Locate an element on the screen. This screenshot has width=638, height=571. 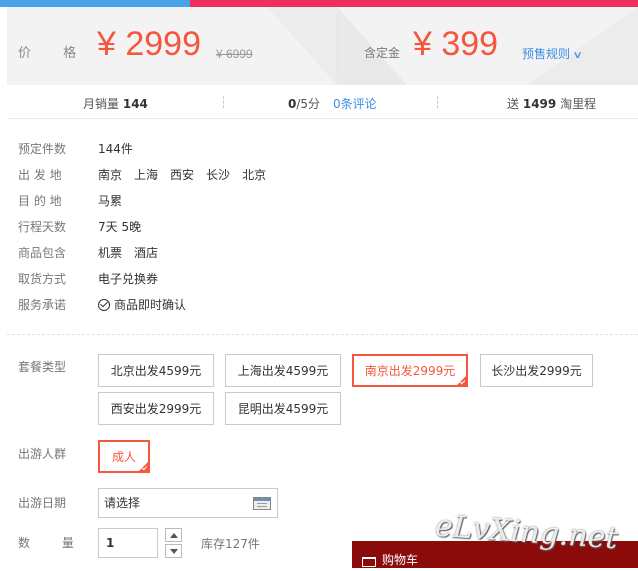
quantity-input: 1 is located at coordinates (128, 543).